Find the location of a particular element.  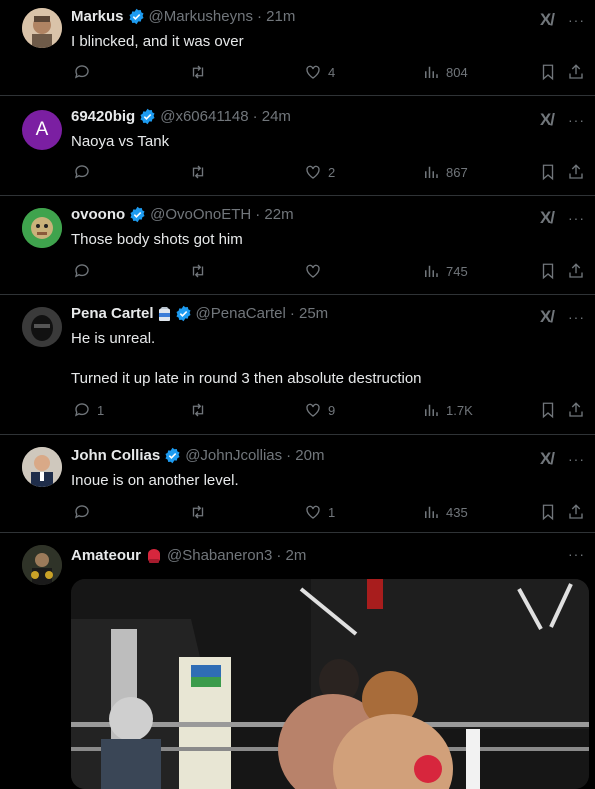

like-button is located at coordinates (316, 271).